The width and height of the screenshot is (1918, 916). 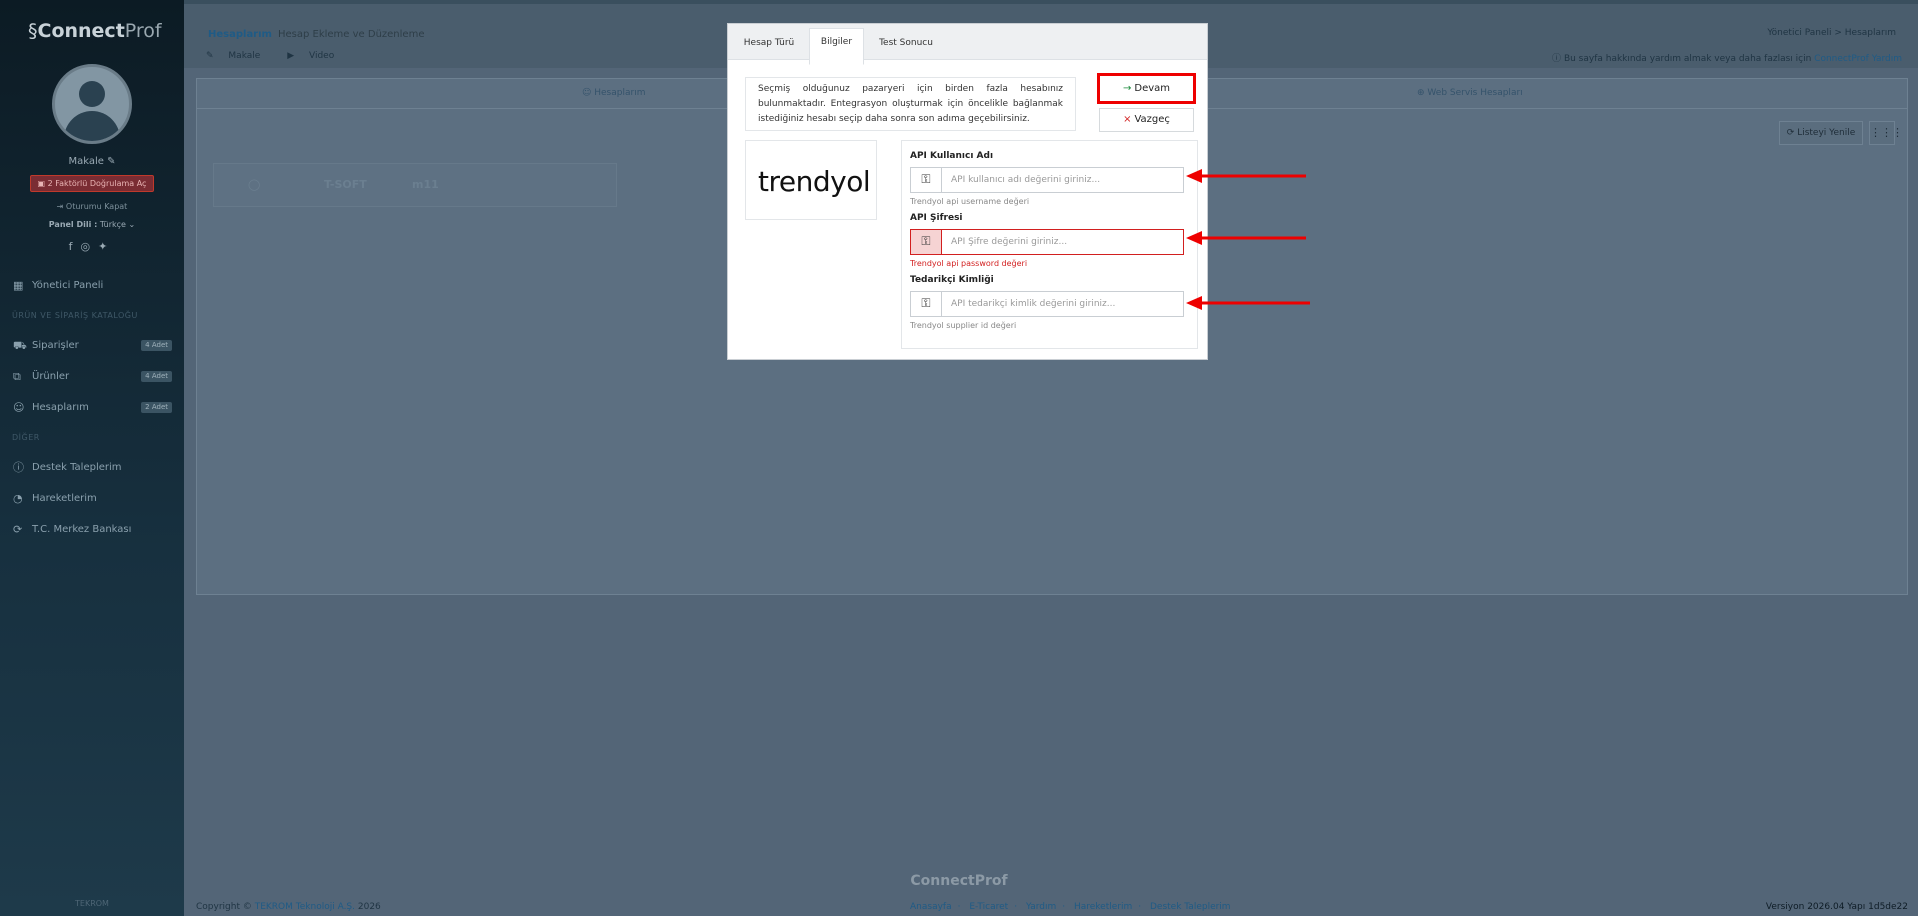 I want to click on copyright: Copyright © TEKROM Teknoloji A.Ş. 2026, so click(x=288, y=907).